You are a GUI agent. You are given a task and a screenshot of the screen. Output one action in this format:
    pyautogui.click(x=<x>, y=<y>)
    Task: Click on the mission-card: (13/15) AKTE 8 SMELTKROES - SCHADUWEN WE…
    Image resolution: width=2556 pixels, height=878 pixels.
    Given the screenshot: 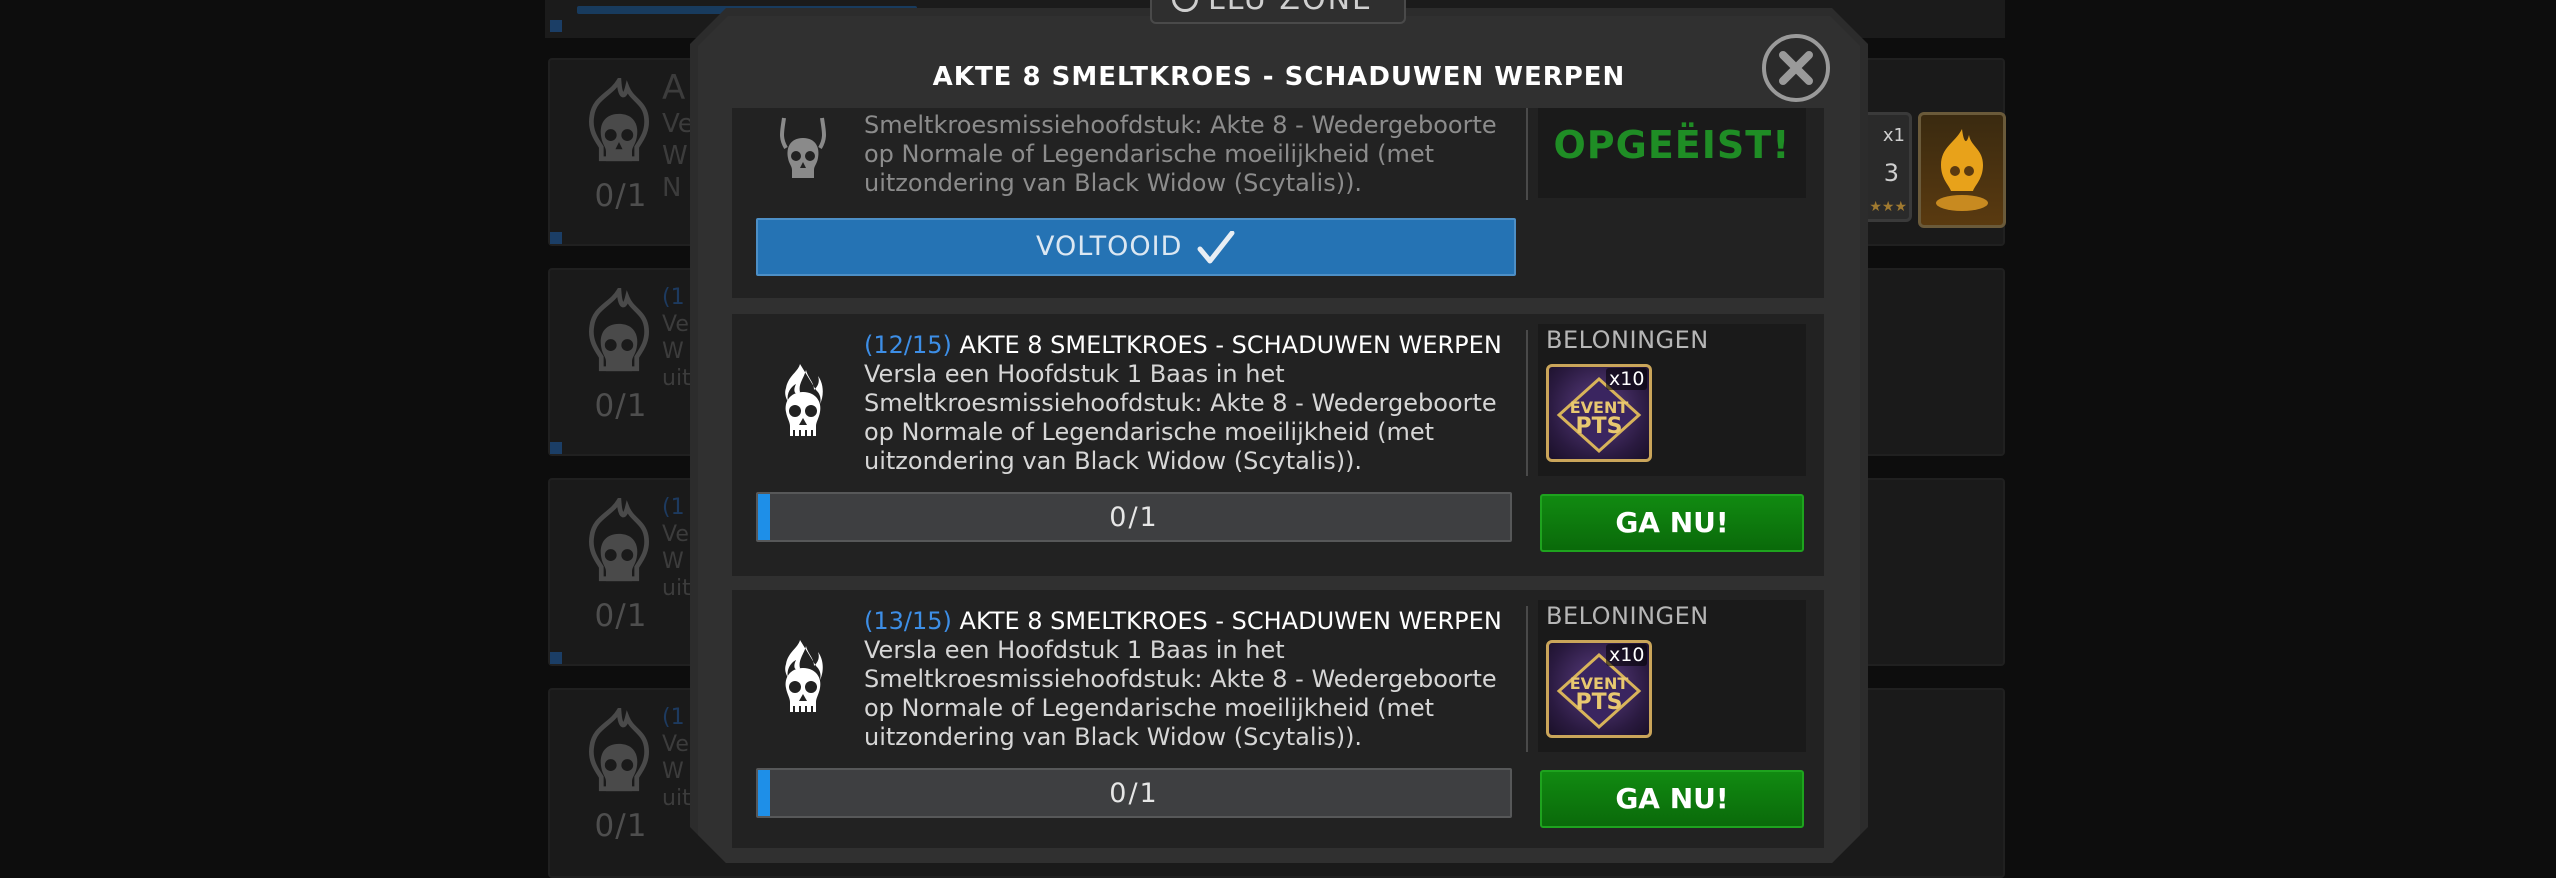 What is the action you would take?
    pyautogui.click(x=1278, y=719)
    